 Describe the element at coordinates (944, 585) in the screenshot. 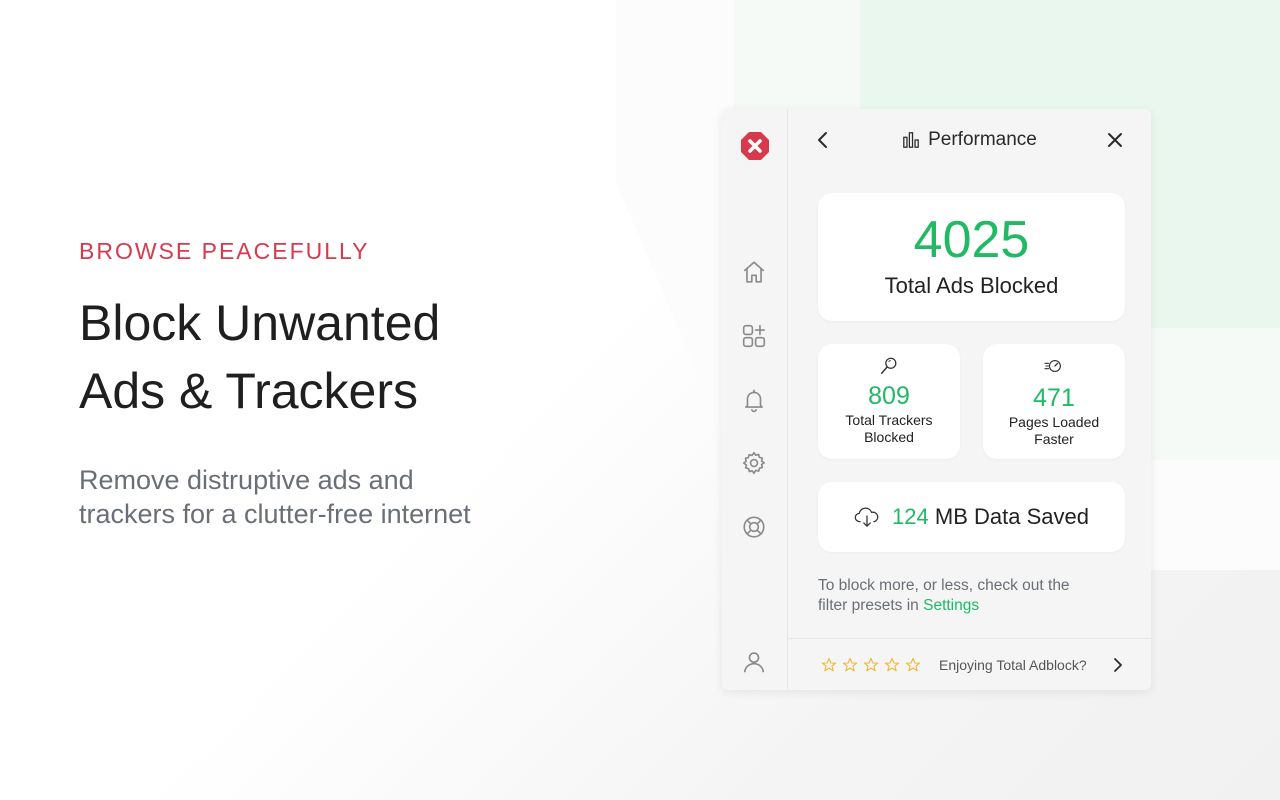

I see `hint-text: To block more, or less, check out the` at that location.